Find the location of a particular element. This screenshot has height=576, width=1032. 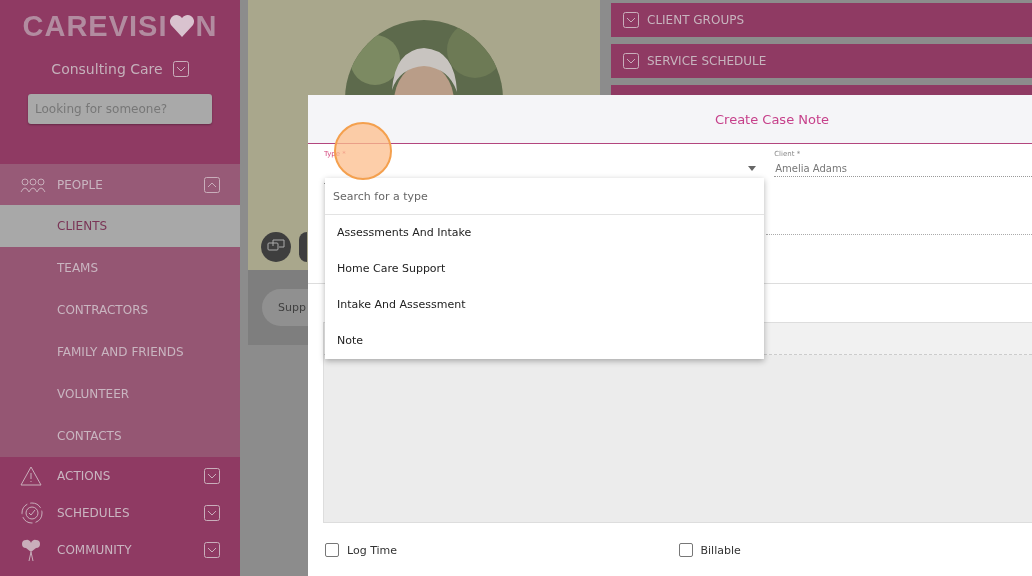

checkbox-label: Log Time is located at coordinates (372, 550).